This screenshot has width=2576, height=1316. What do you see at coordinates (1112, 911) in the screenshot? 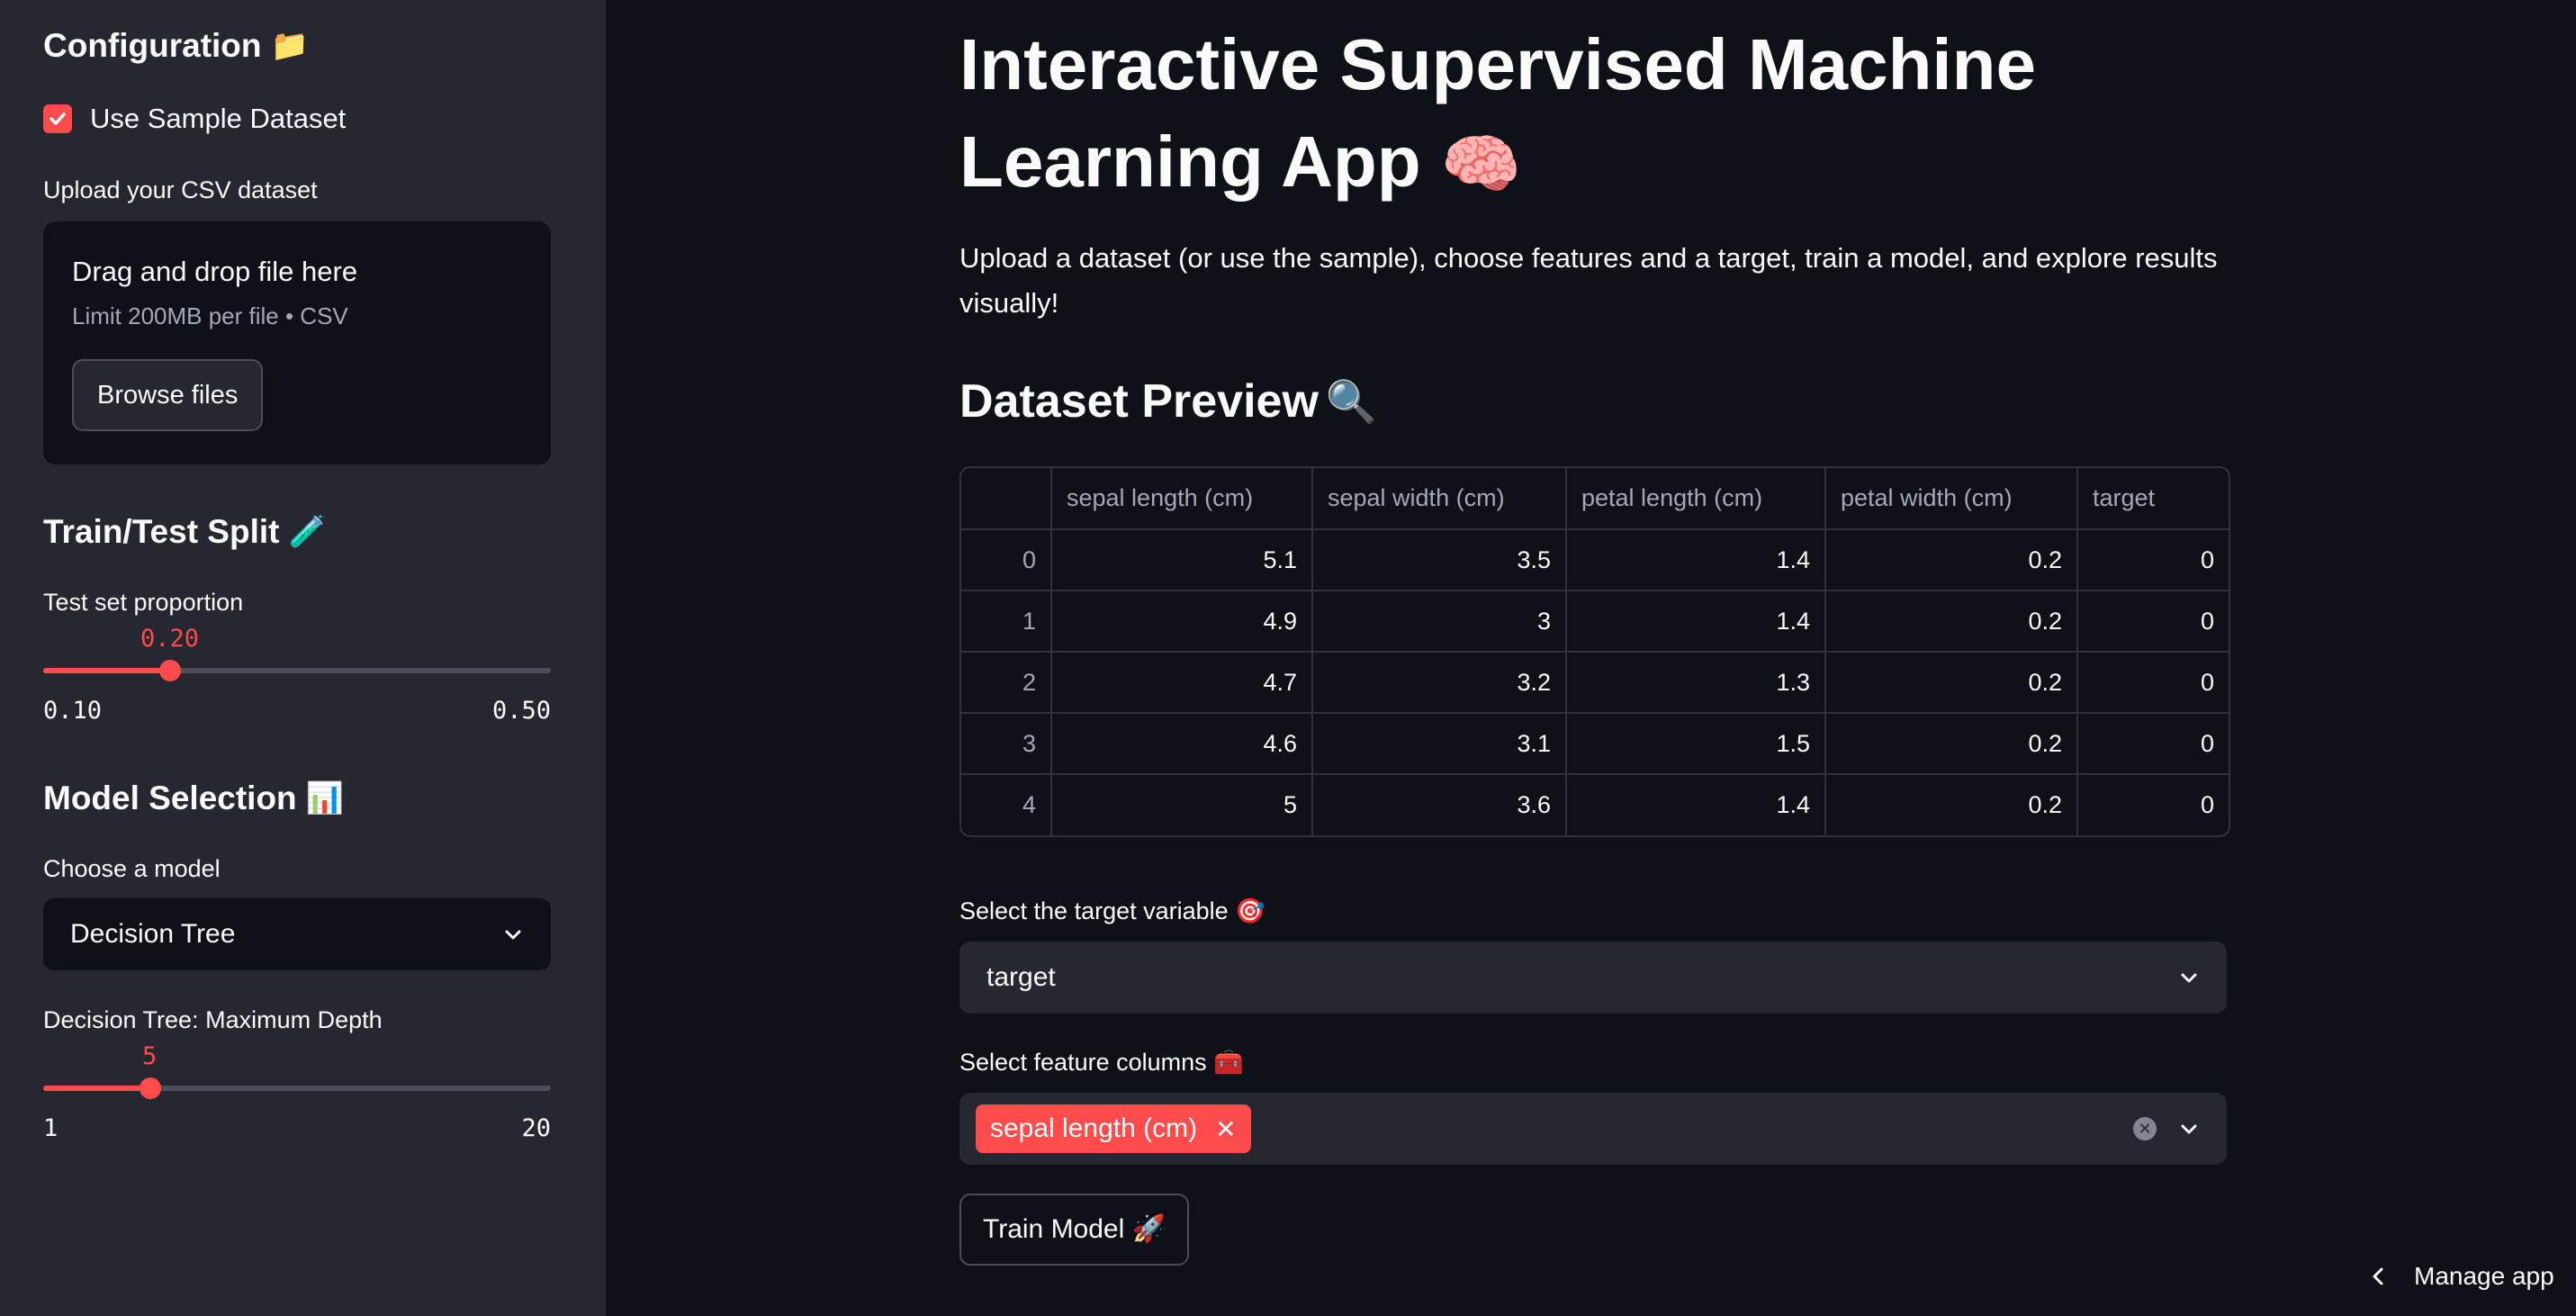
I see `target-label: Select the target variable 🎯` at bounding box center [1112, 911].